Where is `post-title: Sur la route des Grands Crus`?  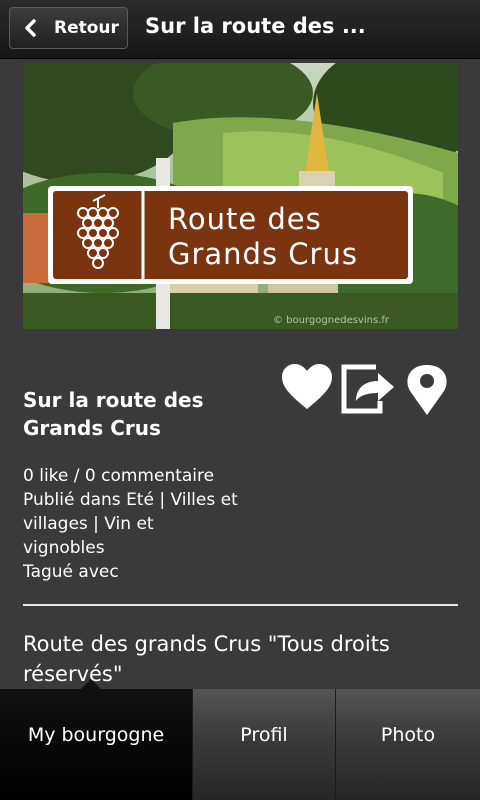 post-title: Sur la route des Grands Crus is located at coordinates (113, 414).